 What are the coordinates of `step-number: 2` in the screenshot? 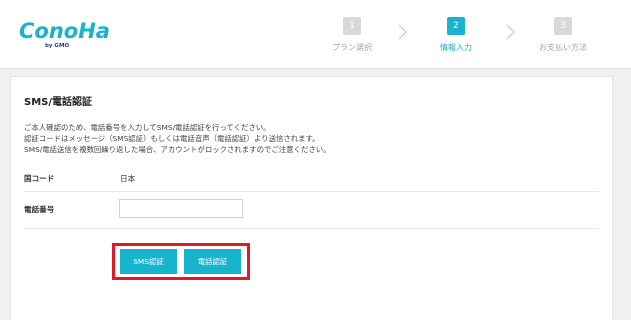 It's located at (456, 26).